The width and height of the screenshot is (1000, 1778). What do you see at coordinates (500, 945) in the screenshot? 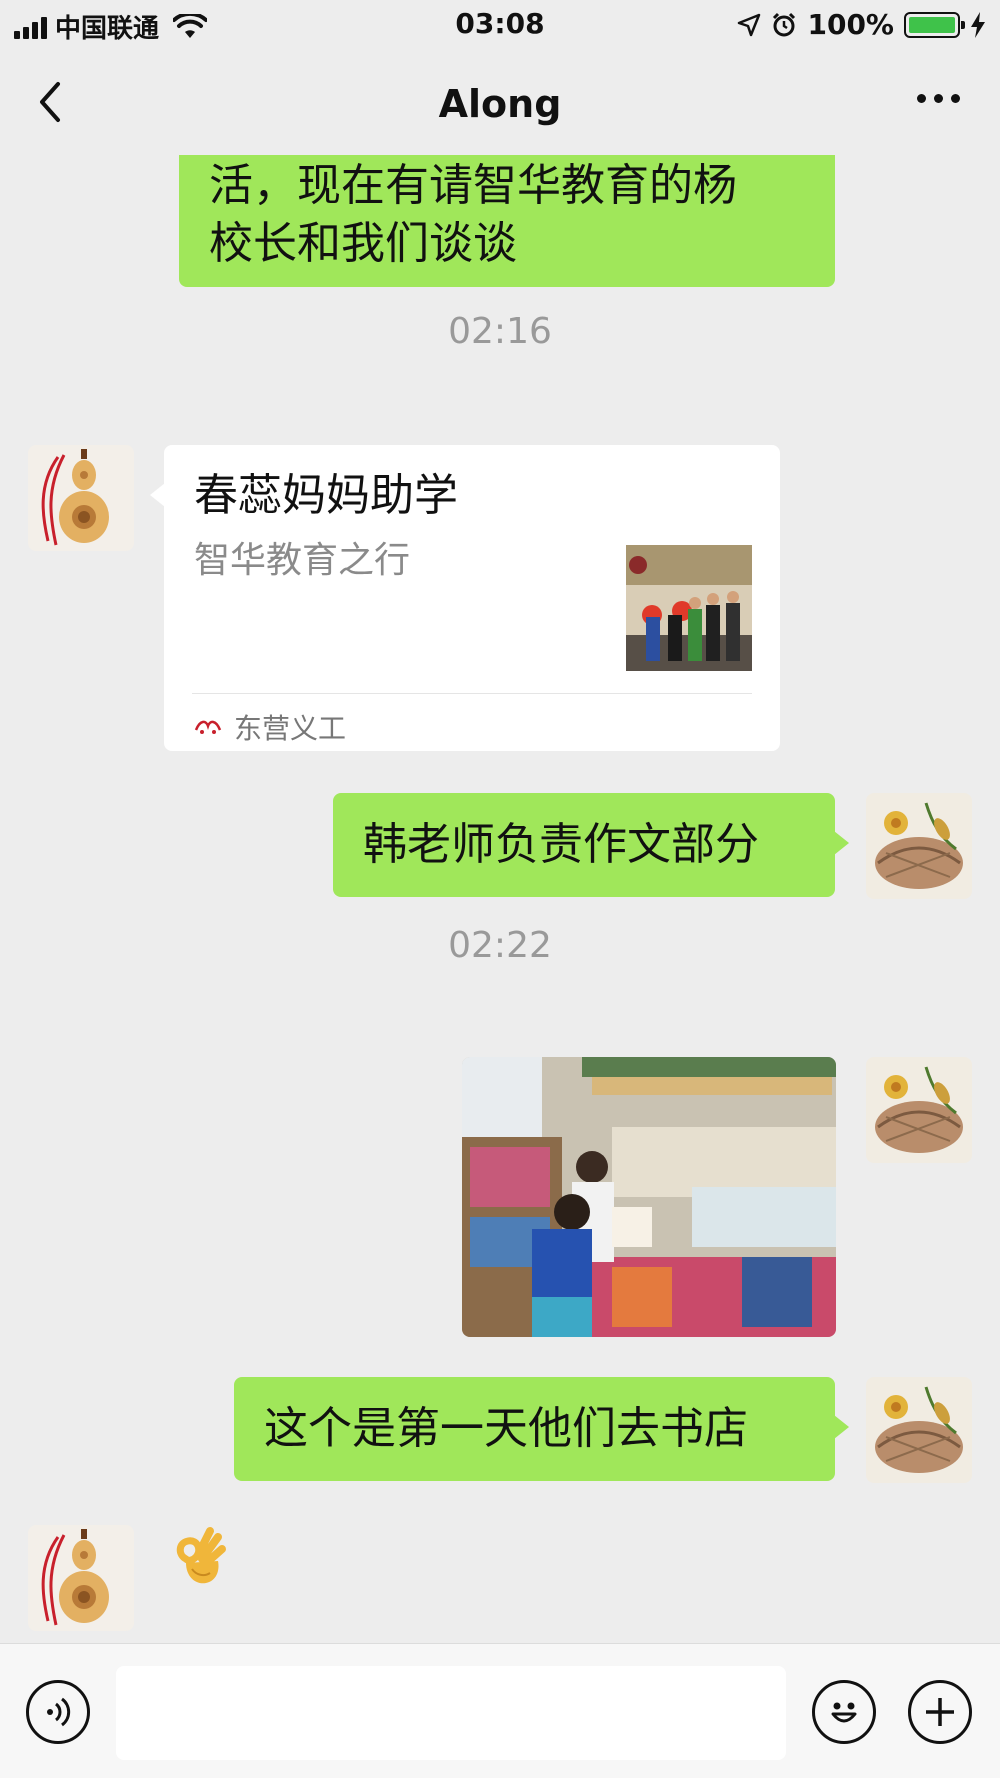
I see `timestamp: 02:22` at bounding box center [500, 945].